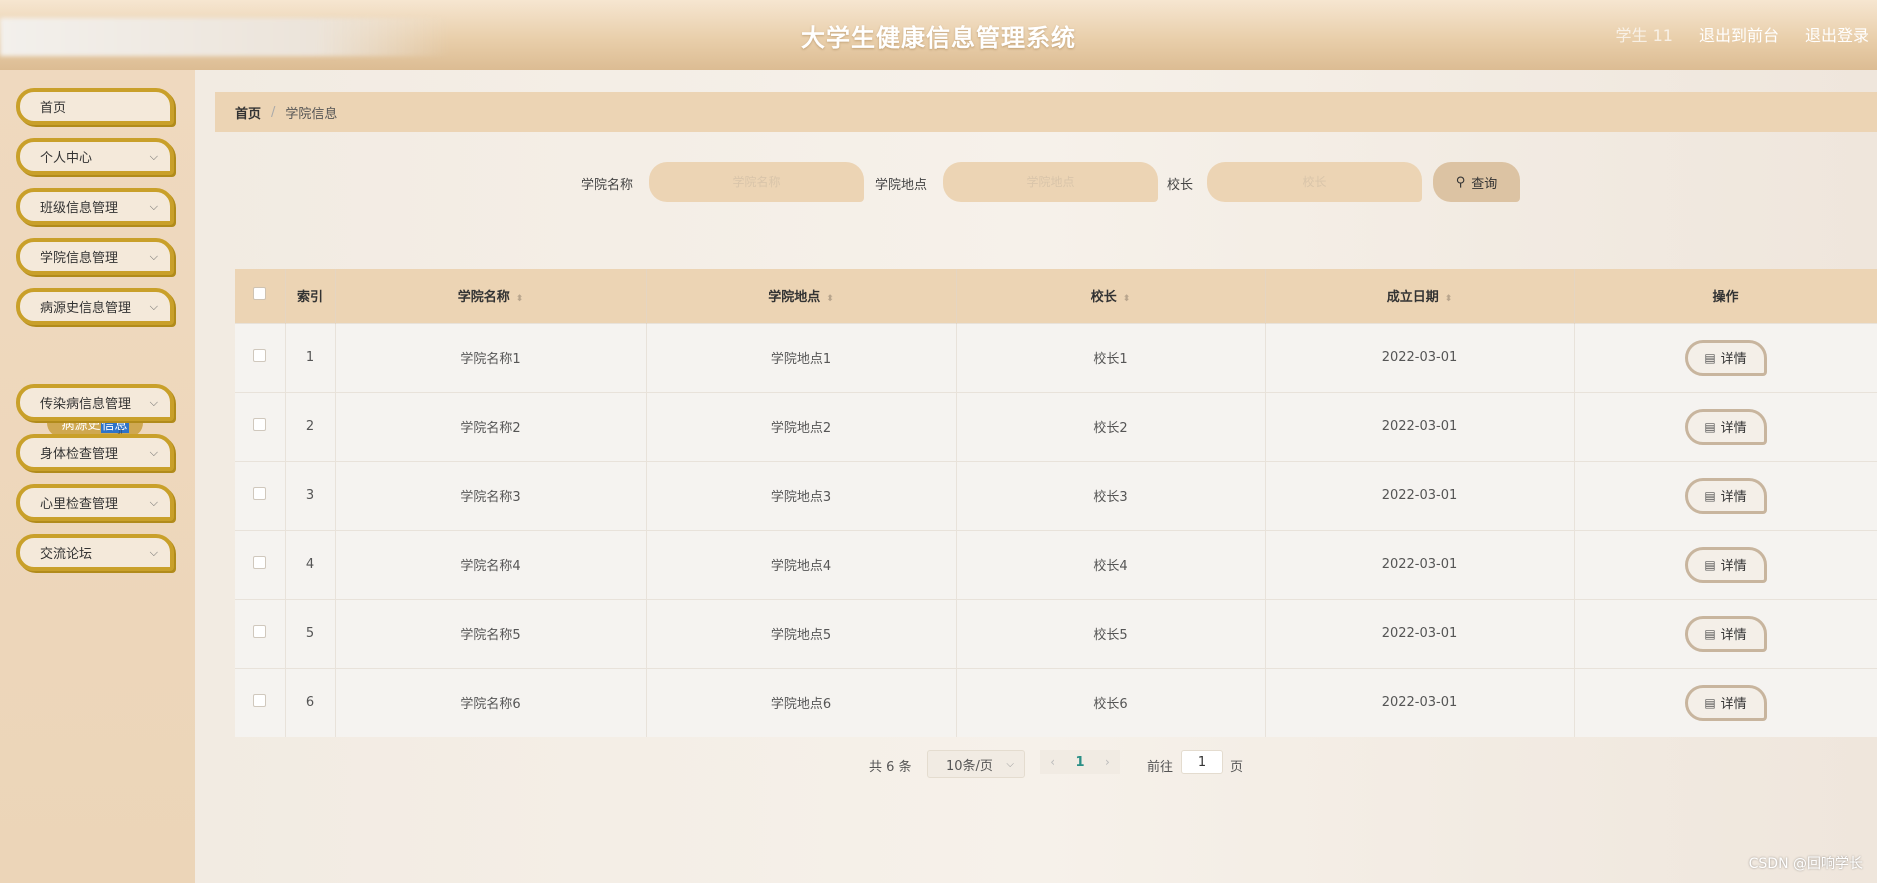 This screenshot has height=883, width=1877. What do you see at coordinates (1837, 34) in the screenshot?
I see `logout-link: 退出登录` at bounding box center [1837, 34].